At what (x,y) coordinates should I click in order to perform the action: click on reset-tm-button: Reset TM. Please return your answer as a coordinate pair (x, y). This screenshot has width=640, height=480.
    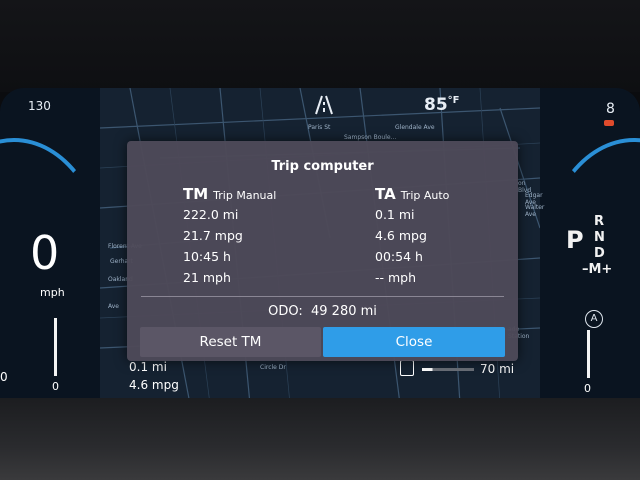
    Looking at the image, I should click on (230, 342).